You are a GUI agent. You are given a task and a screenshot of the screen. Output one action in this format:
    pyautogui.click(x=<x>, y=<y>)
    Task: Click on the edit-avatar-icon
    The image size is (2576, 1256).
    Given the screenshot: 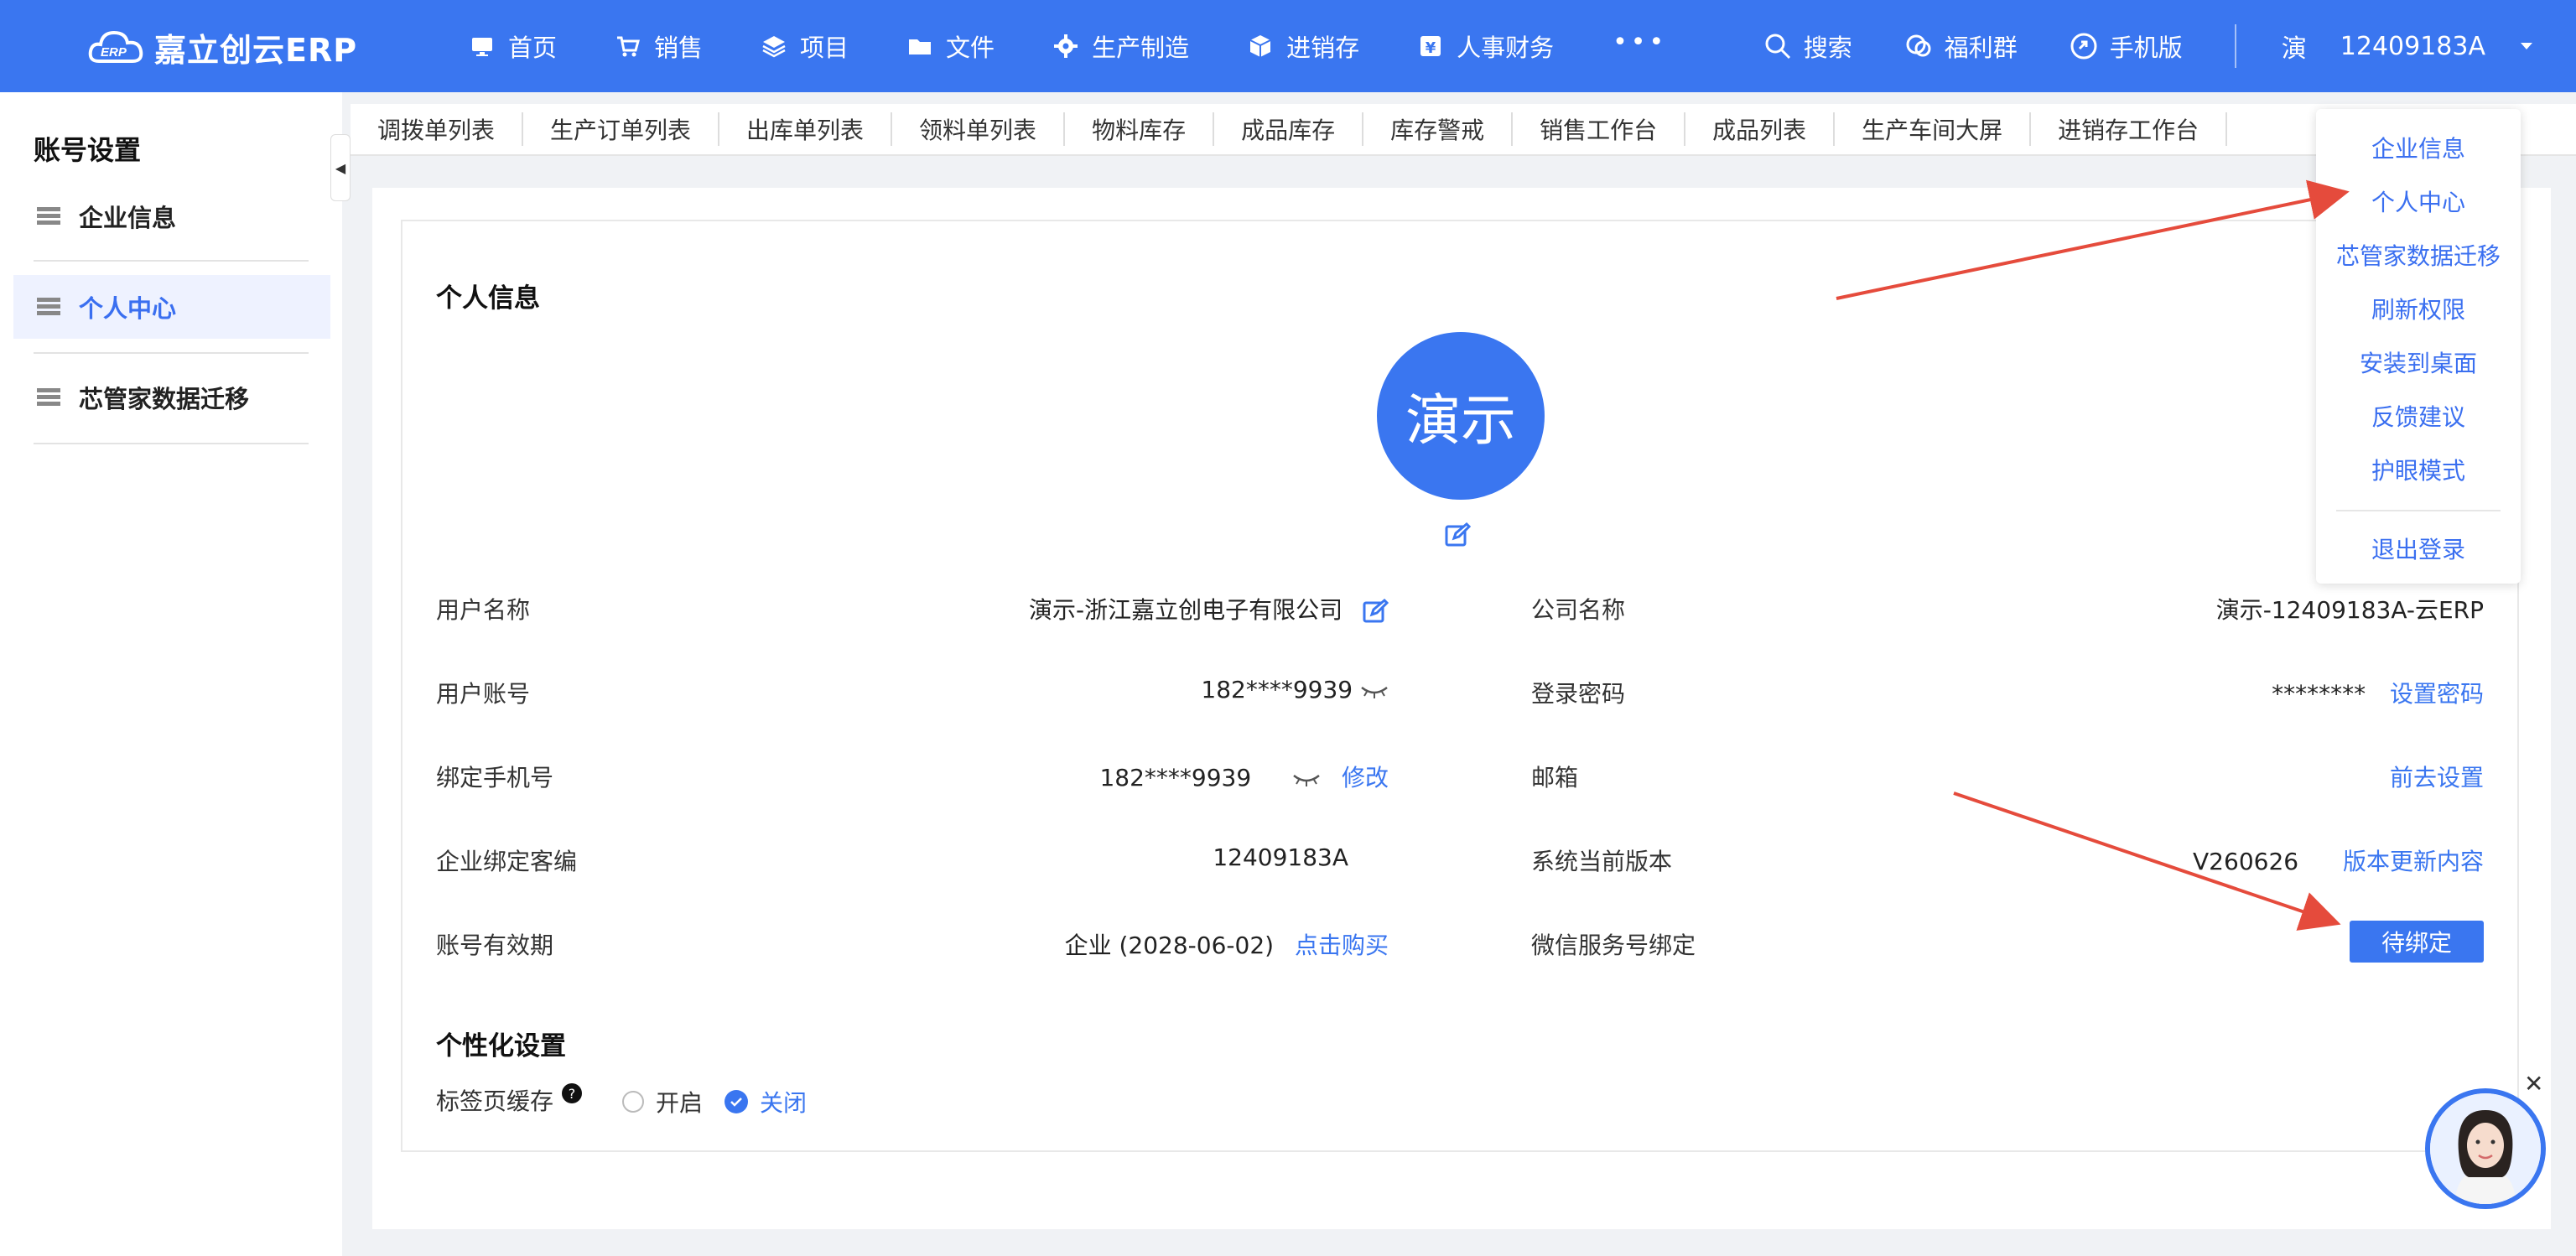 What is the action you would take?
    pyautogui.click(x=1457, y=535)
    